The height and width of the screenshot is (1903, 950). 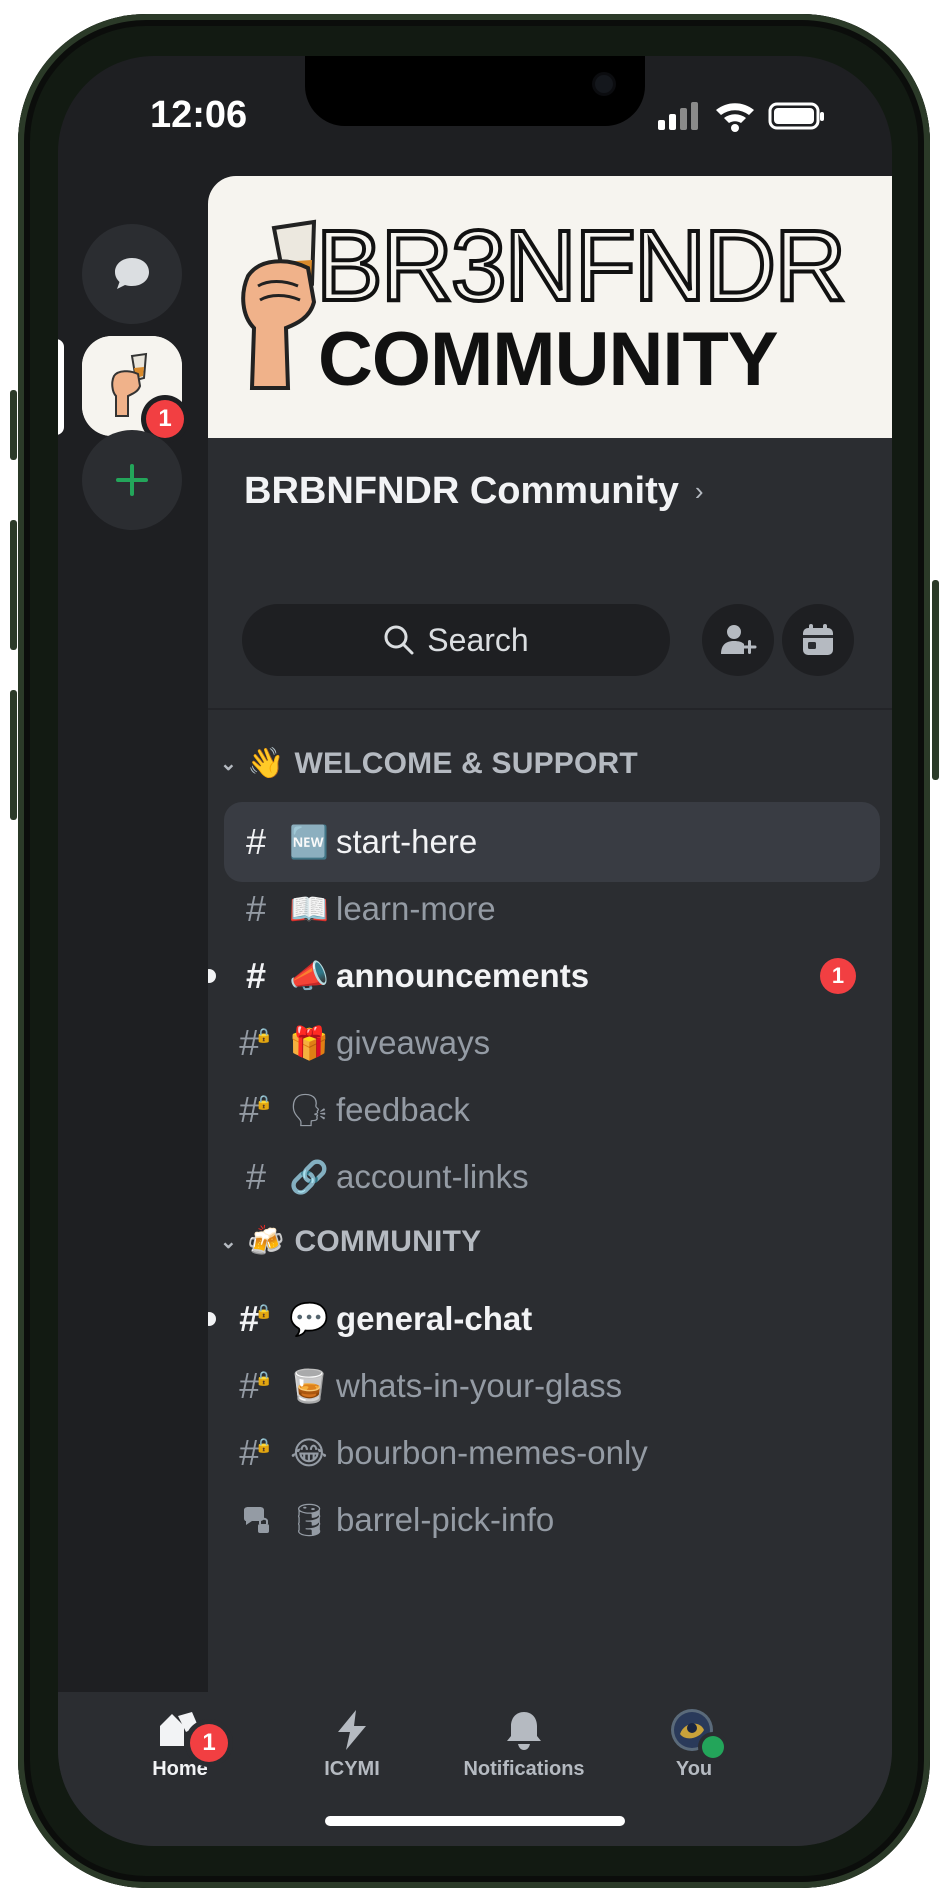 What do you see at coordinates (13, 425) in the screenshot?
I see `mute-switch` at bounding box center [13, 425].